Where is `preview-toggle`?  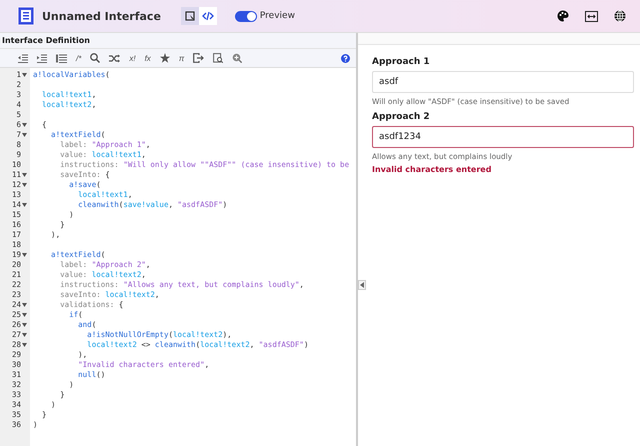 preview-toggle is located at coordinates (245, 16).